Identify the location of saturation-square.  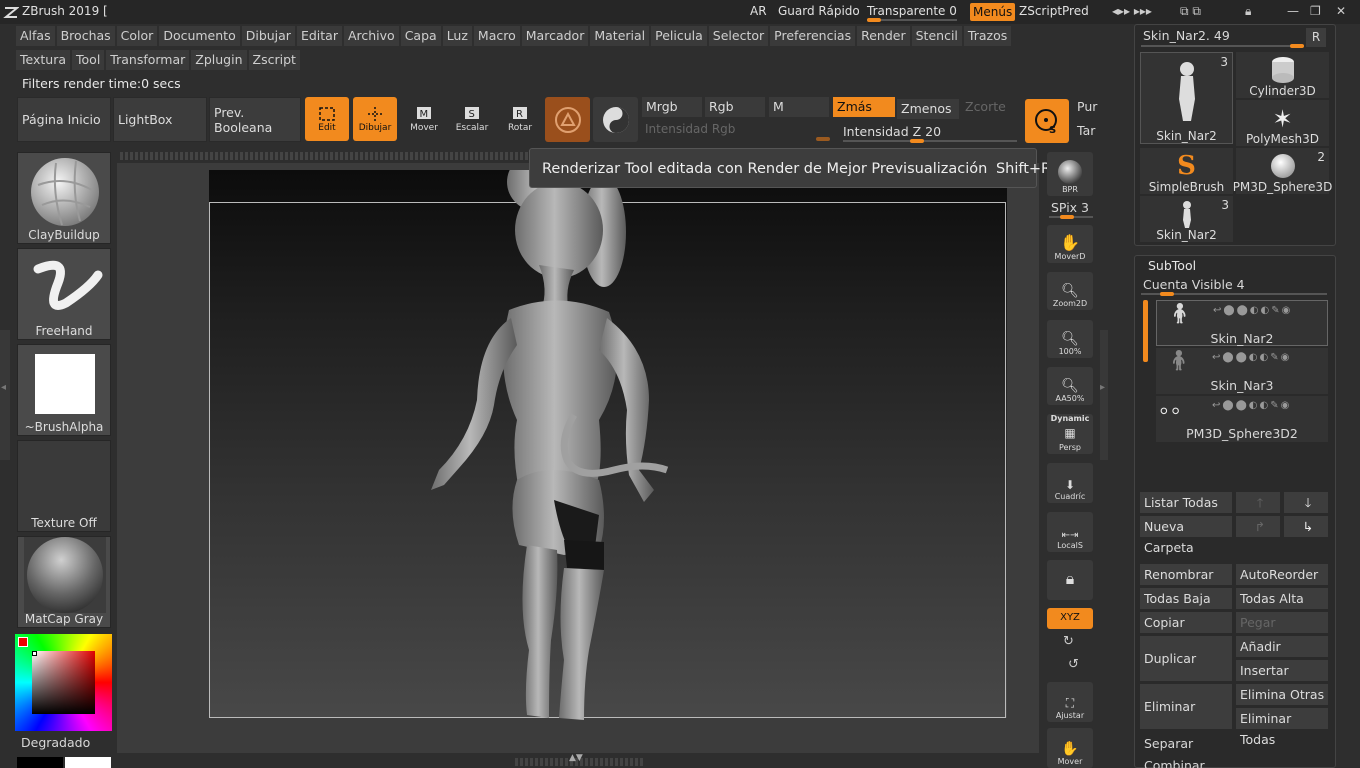
(63, 682).